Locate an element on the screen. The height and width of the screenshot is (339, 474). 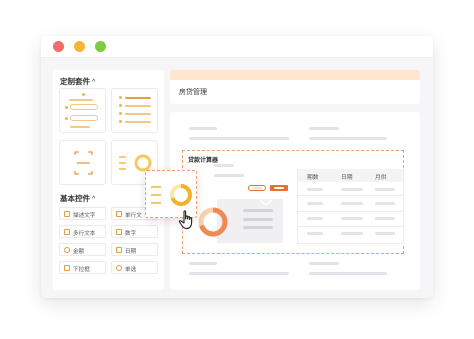
kit-card-scan is located at coordinates (82, 162).